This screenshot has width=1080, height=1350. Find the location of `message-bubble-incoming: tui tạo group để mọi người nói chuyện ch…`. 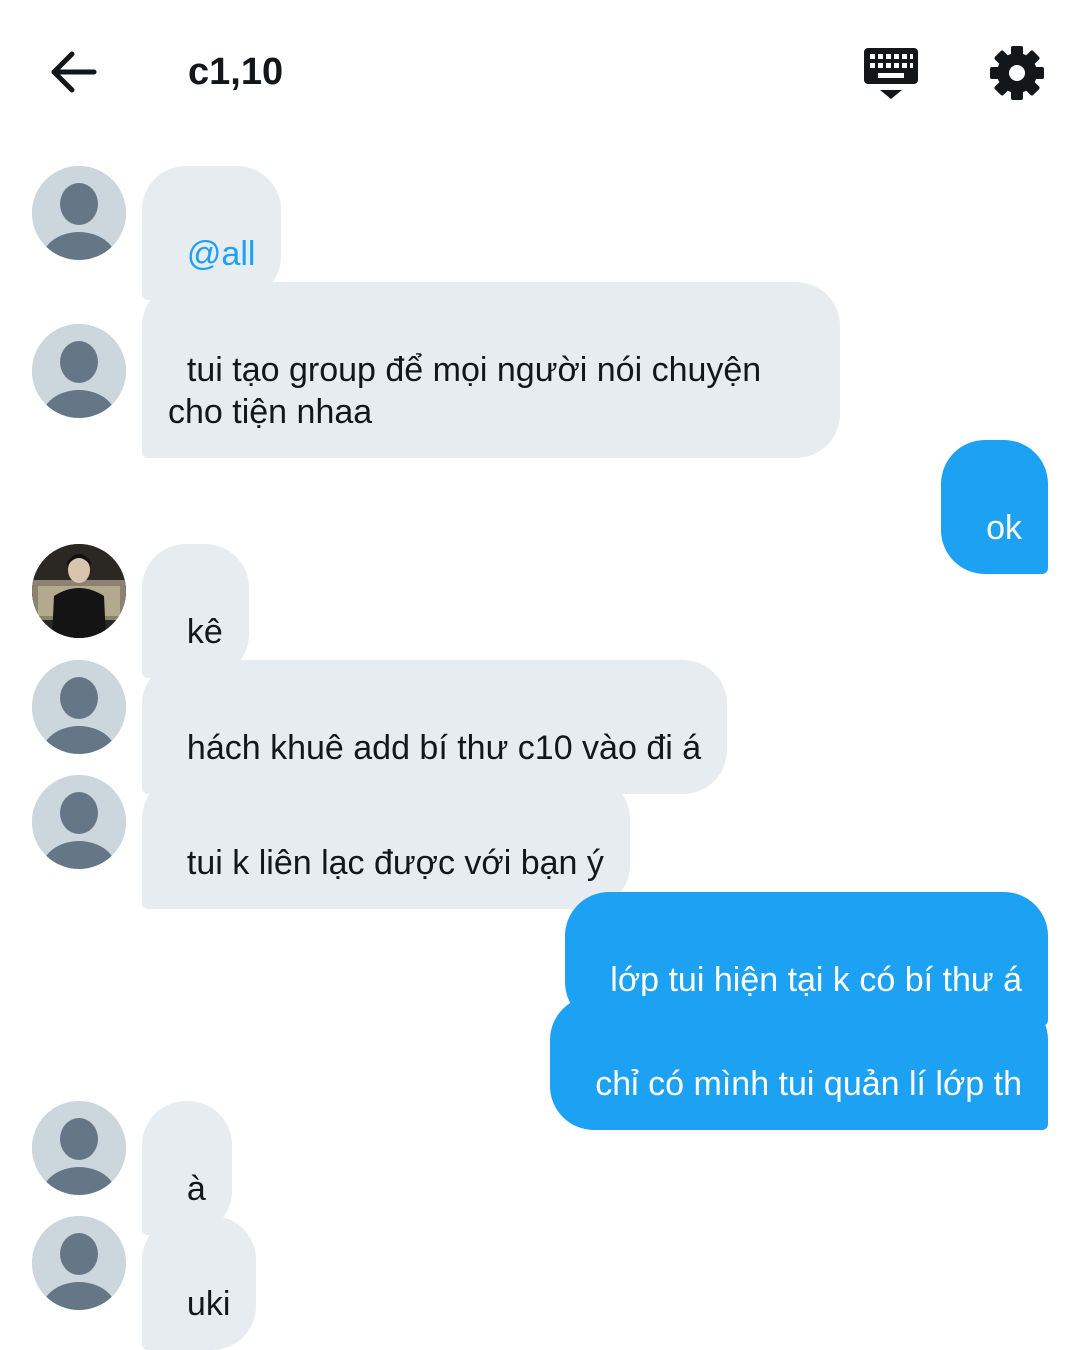

message-bubble-incoming: tui tạo group để mọi người nói chuyện ch… is located at coordinates (491, 370).